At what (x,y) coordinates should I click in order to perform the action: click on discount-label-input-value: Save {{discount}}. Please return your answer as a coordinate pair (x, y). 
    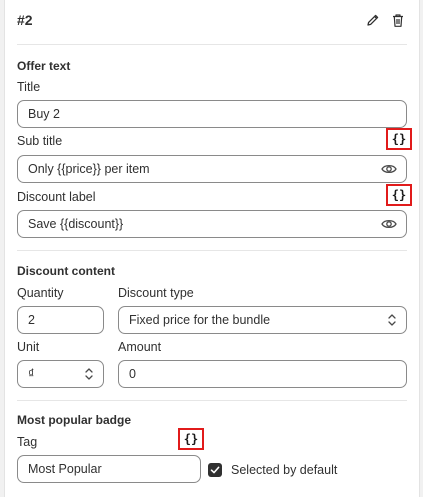
    Looking at the image, I should click on (76, 224).